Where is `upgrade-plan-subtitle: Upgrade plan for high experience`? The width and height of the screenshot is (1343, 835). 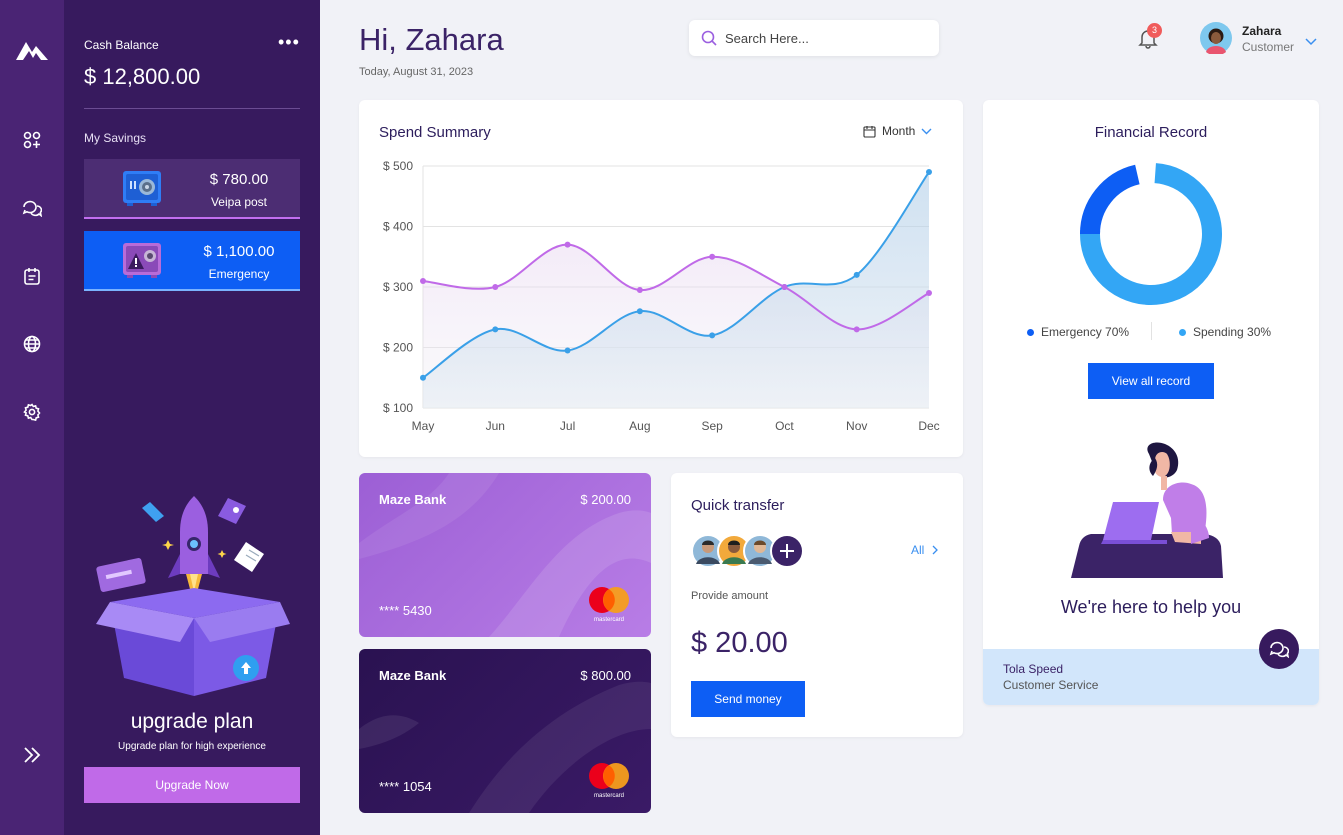 upgrade-plan-subtitle: Upgrade plan for high experience is located at coordinates (192, 746).